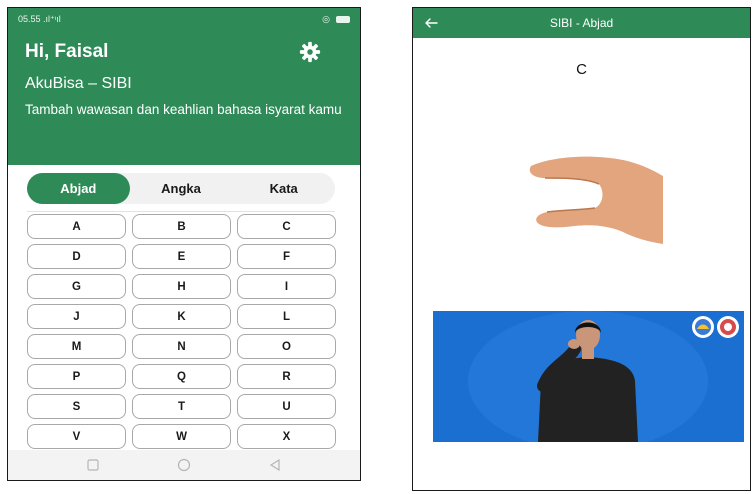 This screenshot has width=754, height=494. What do you see at coordinates (184, 19) in the screenshot?
I see `status-bar: 05.55 .ıl⁺ᶦıl ◎` at bounding box center [184, 19].